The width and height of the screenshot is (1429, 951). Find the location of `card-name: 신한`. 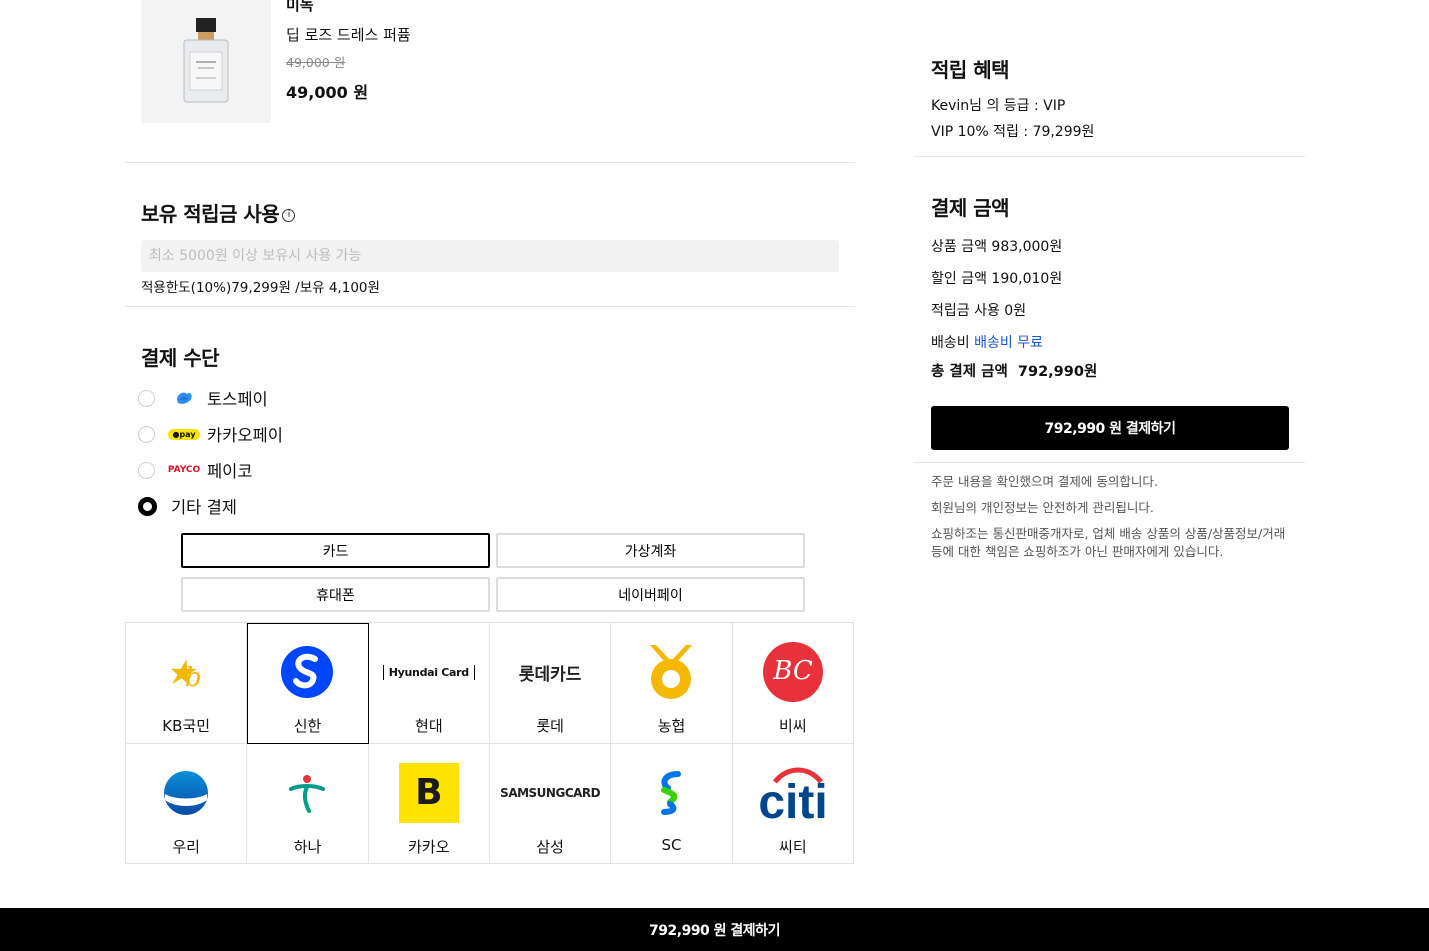

card-name: 신한 is located at coordinates (307, 726).